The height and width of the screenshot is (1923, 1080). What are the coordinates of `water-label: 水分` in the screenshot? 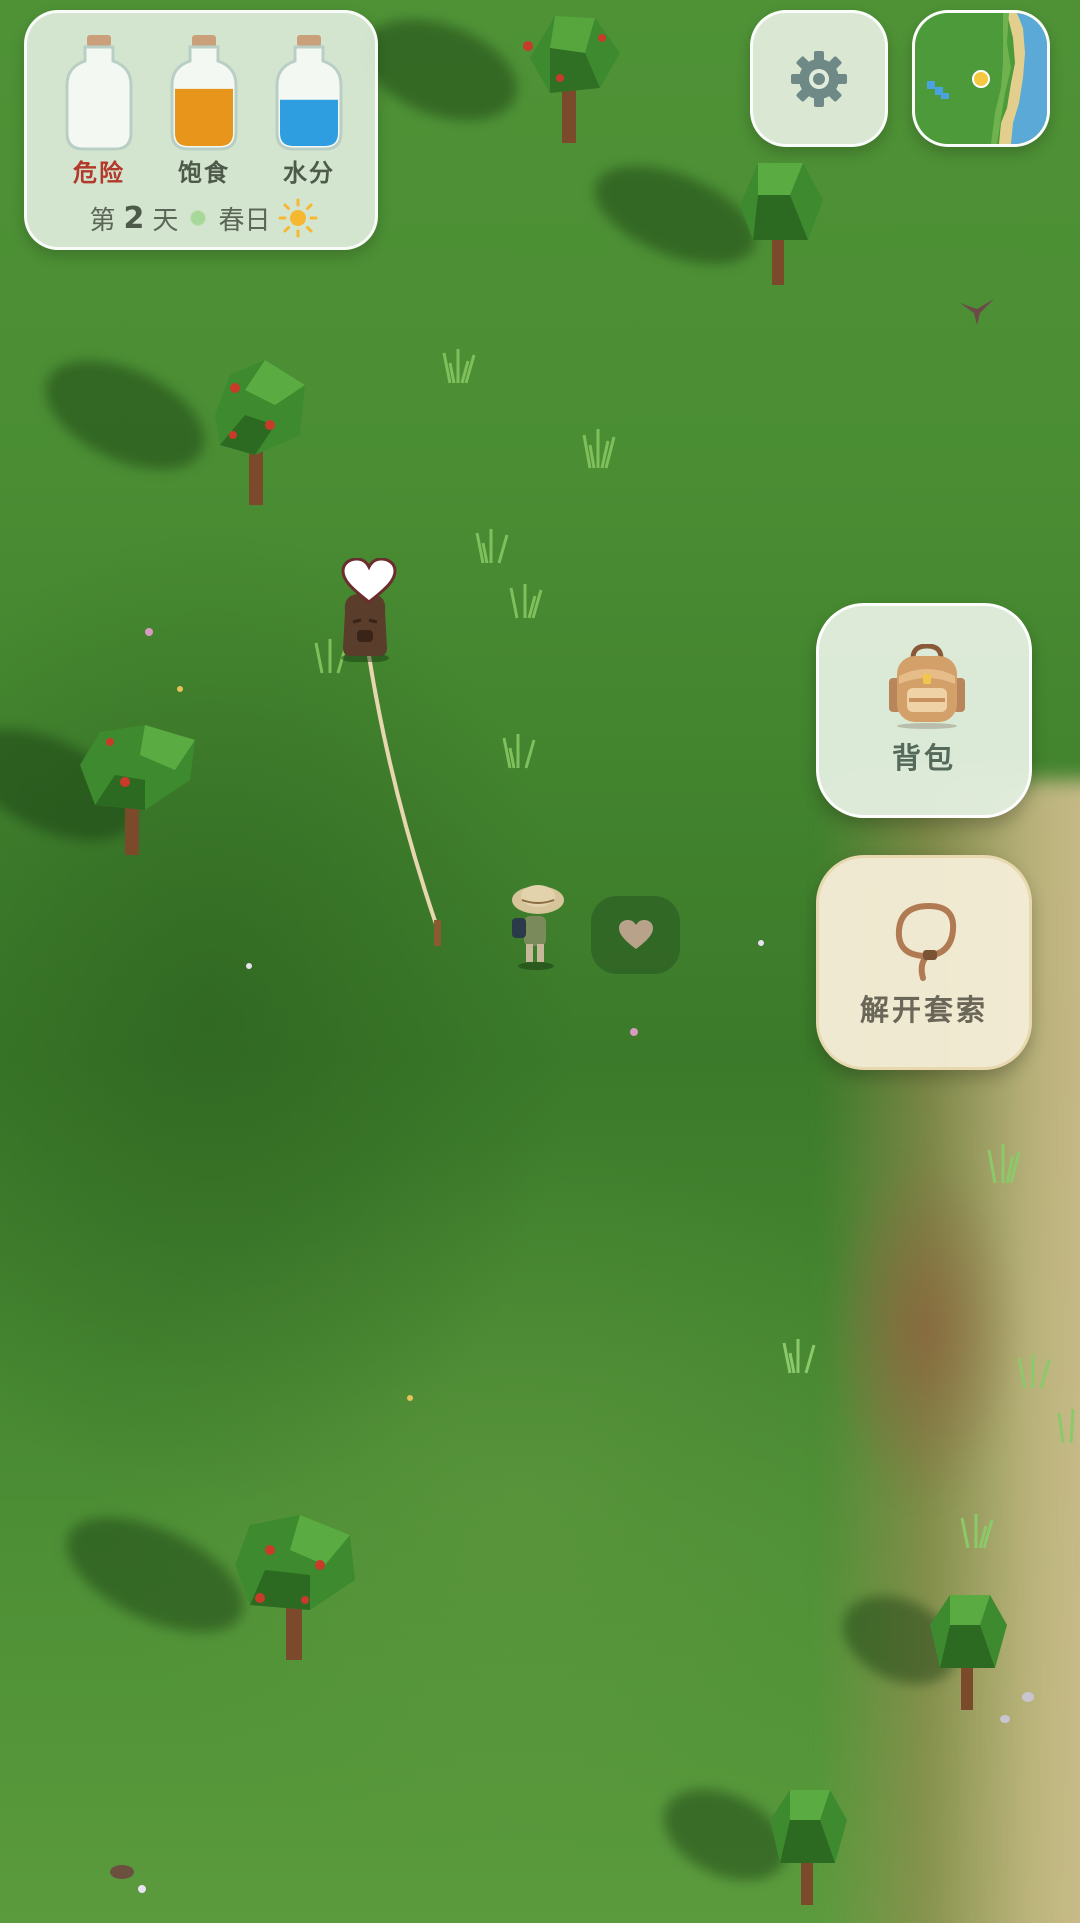 It's located at (309, 173).